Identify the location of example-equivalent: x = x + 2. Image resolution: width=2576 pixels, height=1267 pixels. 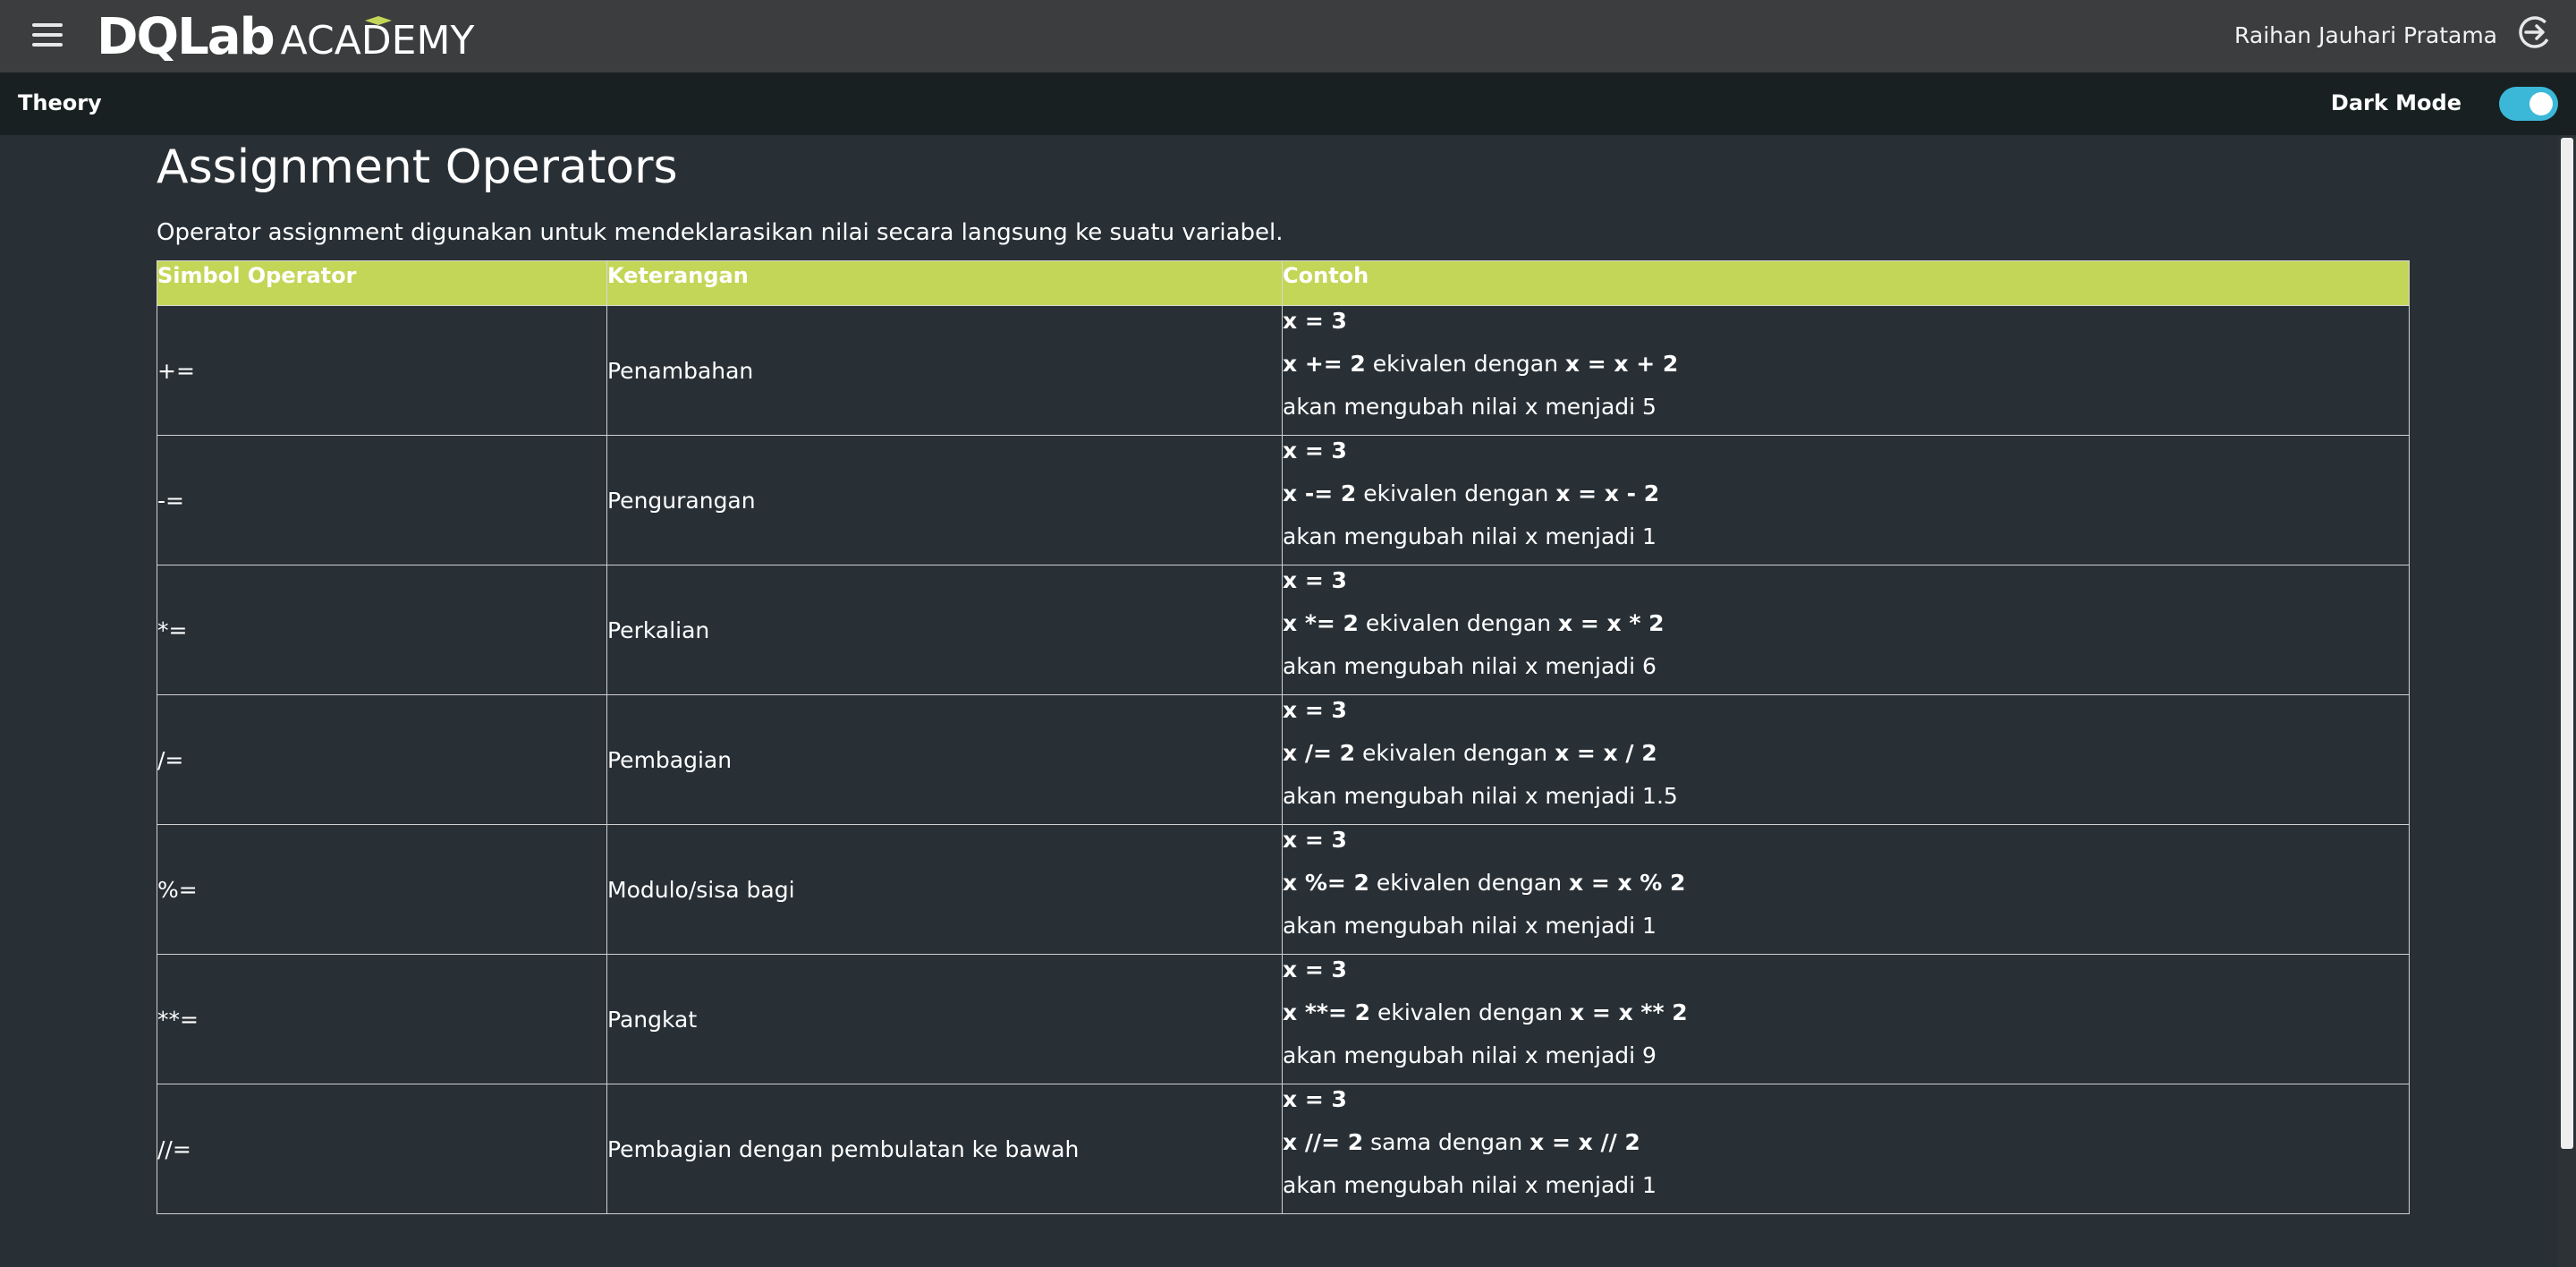
(1621, 364).